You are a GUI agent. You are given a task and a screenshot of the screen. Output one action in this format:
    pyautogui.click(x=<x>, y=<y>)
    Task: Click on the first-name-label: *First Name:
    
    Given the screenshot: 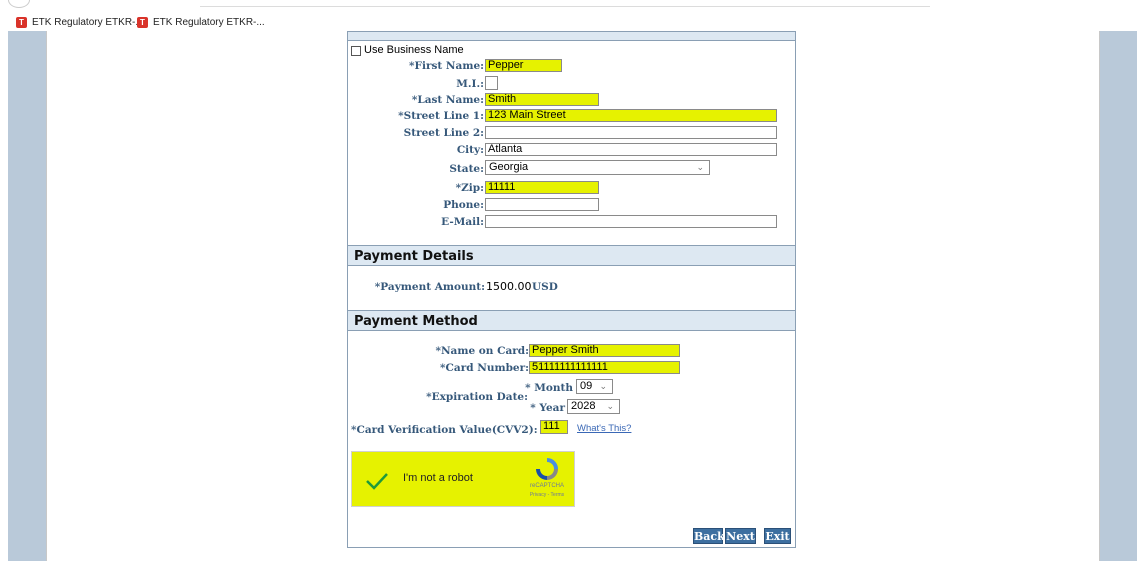 What is the action you would take?
    pyautogui.click(x=446, y=66)
    